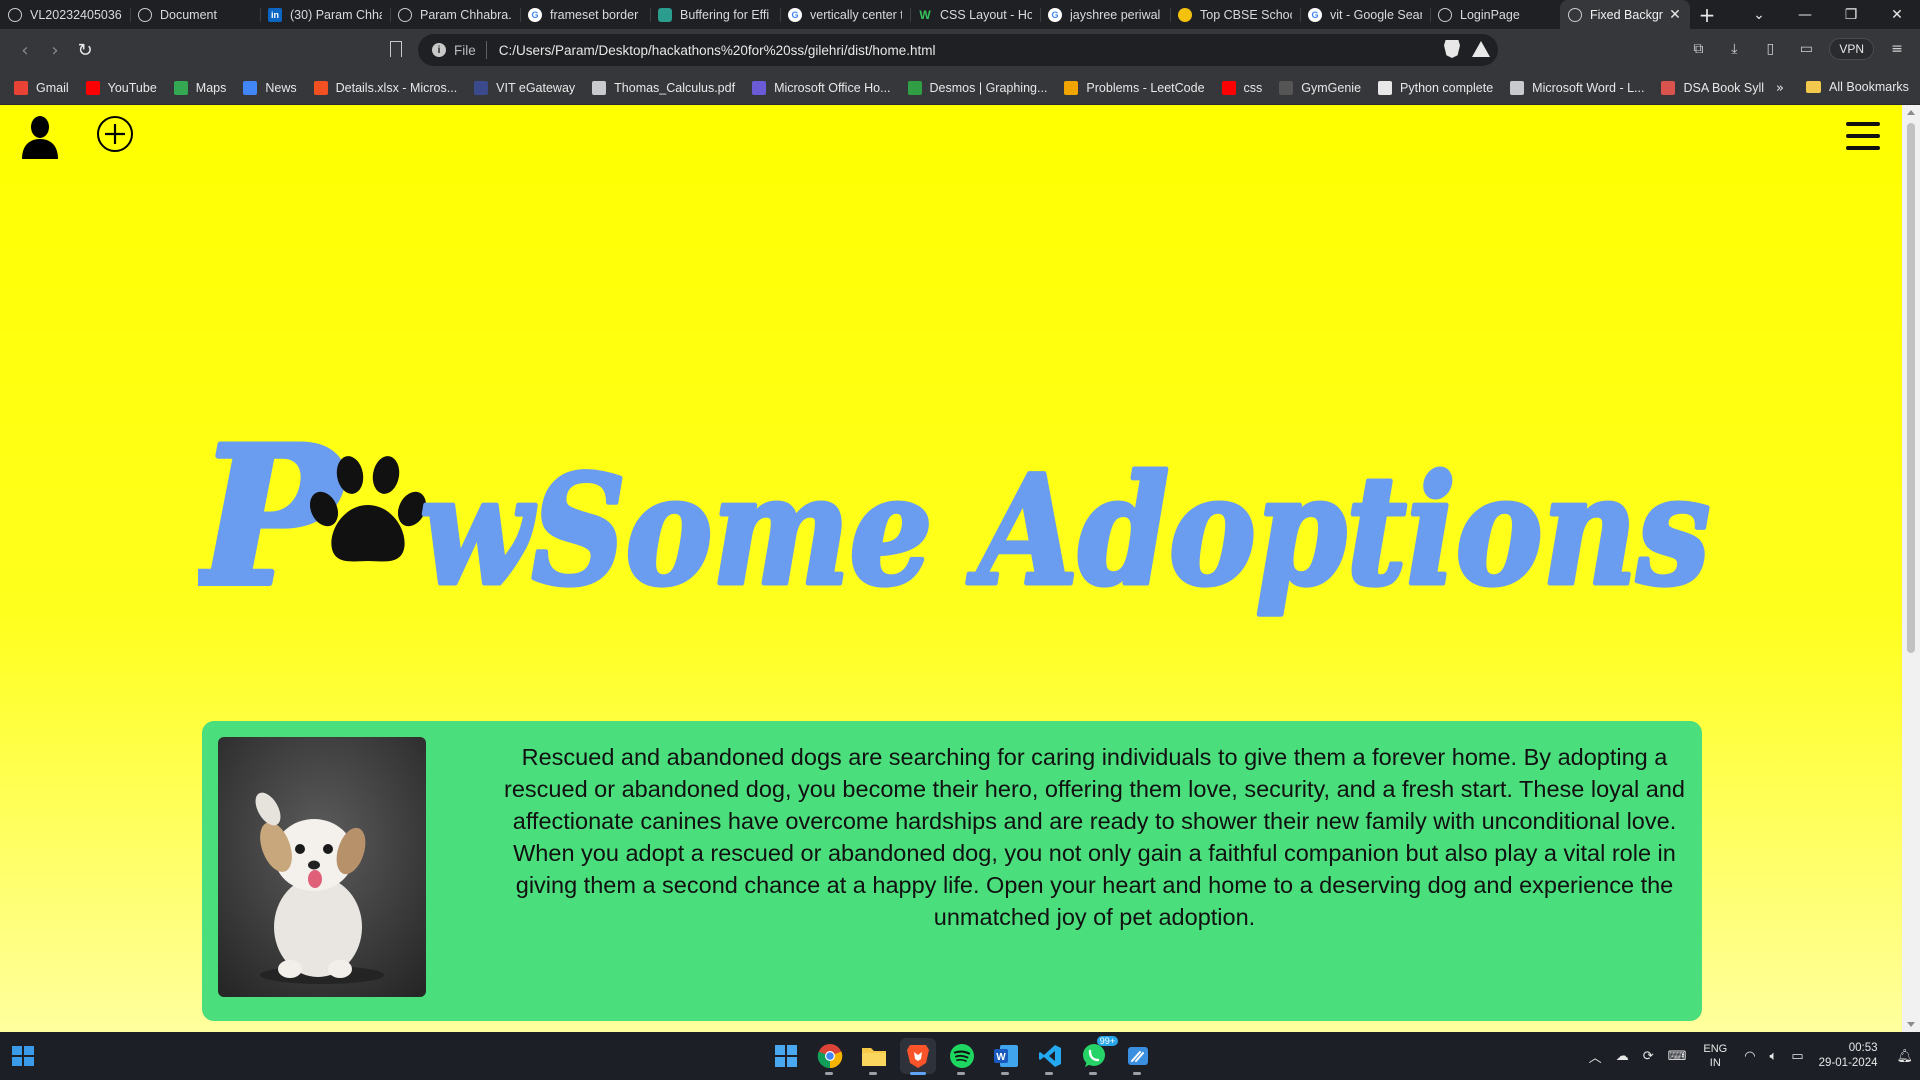 The height and width of the screenshot is (1080, 1920). Describe the element at coordinates (1806, 49) in the screenshot. I see `wallet-icon: ▭` at that location.